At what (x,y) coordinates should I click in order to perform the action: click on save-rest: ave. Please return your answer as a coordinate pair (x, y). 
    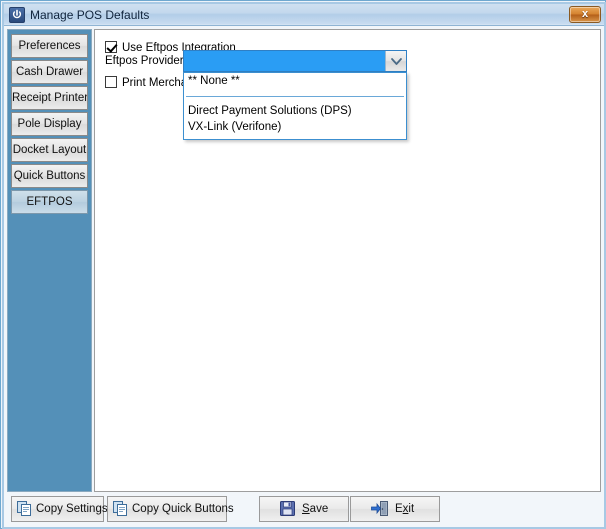
    Looking at the image, I should click on (319, 509).